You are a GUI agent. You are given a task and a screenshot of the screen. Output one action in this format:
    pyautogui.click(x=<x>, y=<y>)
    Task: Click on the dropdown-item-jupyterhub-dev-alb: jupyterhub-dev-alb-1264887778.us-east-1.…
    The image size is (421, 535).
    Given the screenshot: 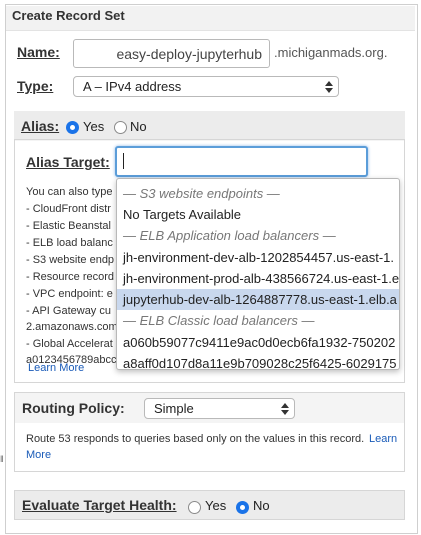 What is the action you would take?
    pyautogui.click(x=258, y=299)
    